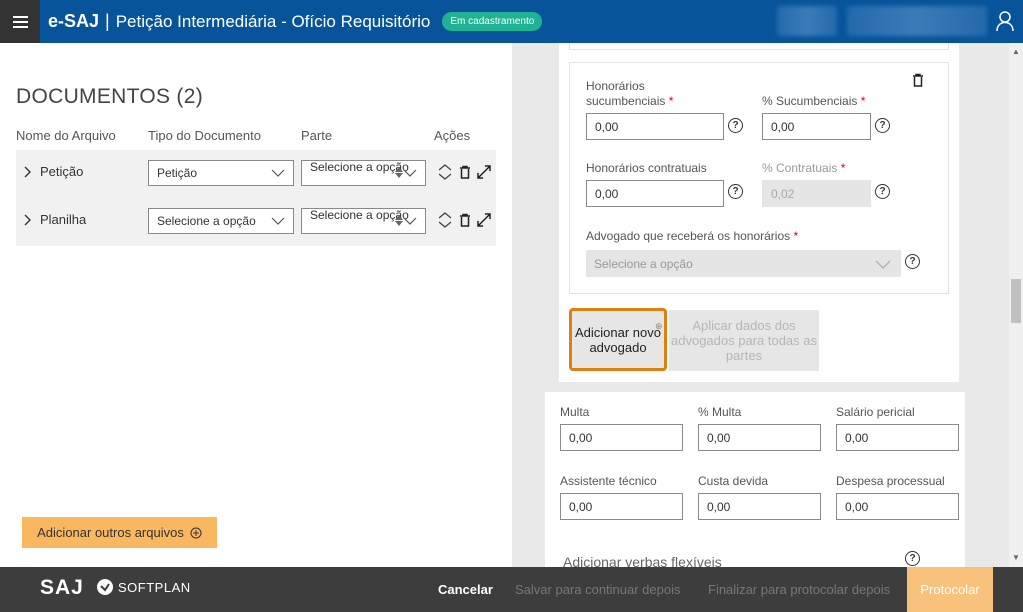  I want to click on hon-con-input: 0,00, so click(655, 193).